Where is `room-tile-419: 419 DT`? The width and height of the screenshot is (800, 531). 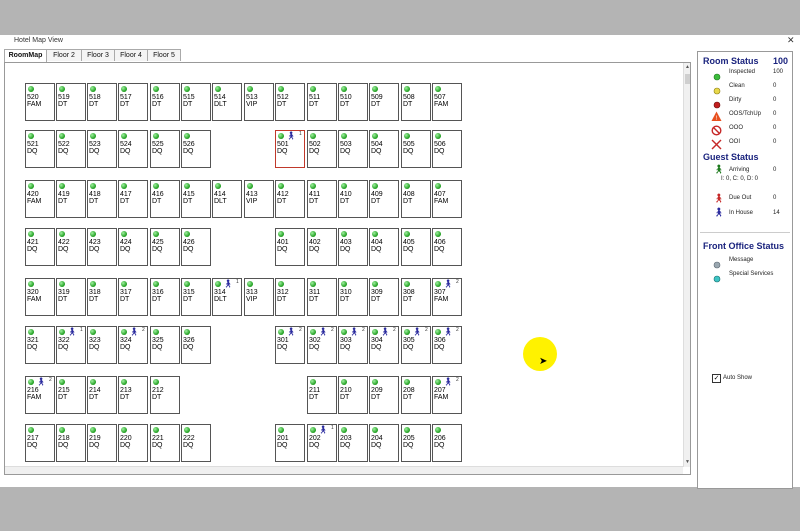
room-tile-419: 419 DT is located at coordinates (71, 199).